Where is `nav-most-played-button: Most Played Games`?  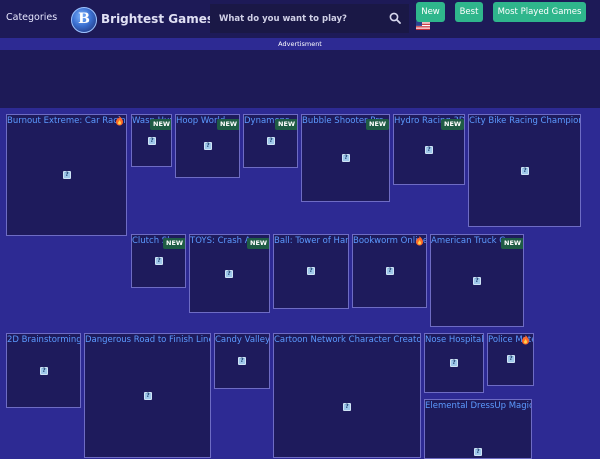 nav-most-played-button: Most Played Games is located at coordinates (539, 12).